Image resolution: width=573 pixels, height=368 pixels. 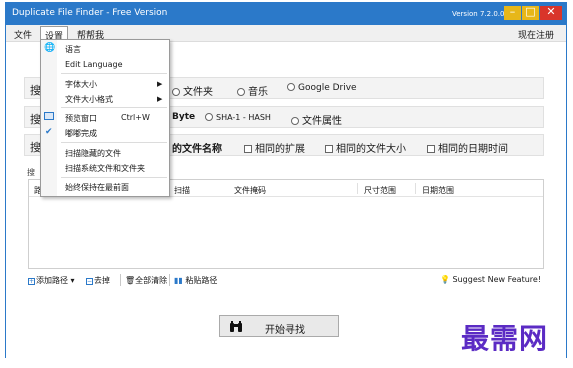 What do you see at coordinates (31, 281) in the screenshot?
I see `plus-icon: +` at bounding box center [31, 281].